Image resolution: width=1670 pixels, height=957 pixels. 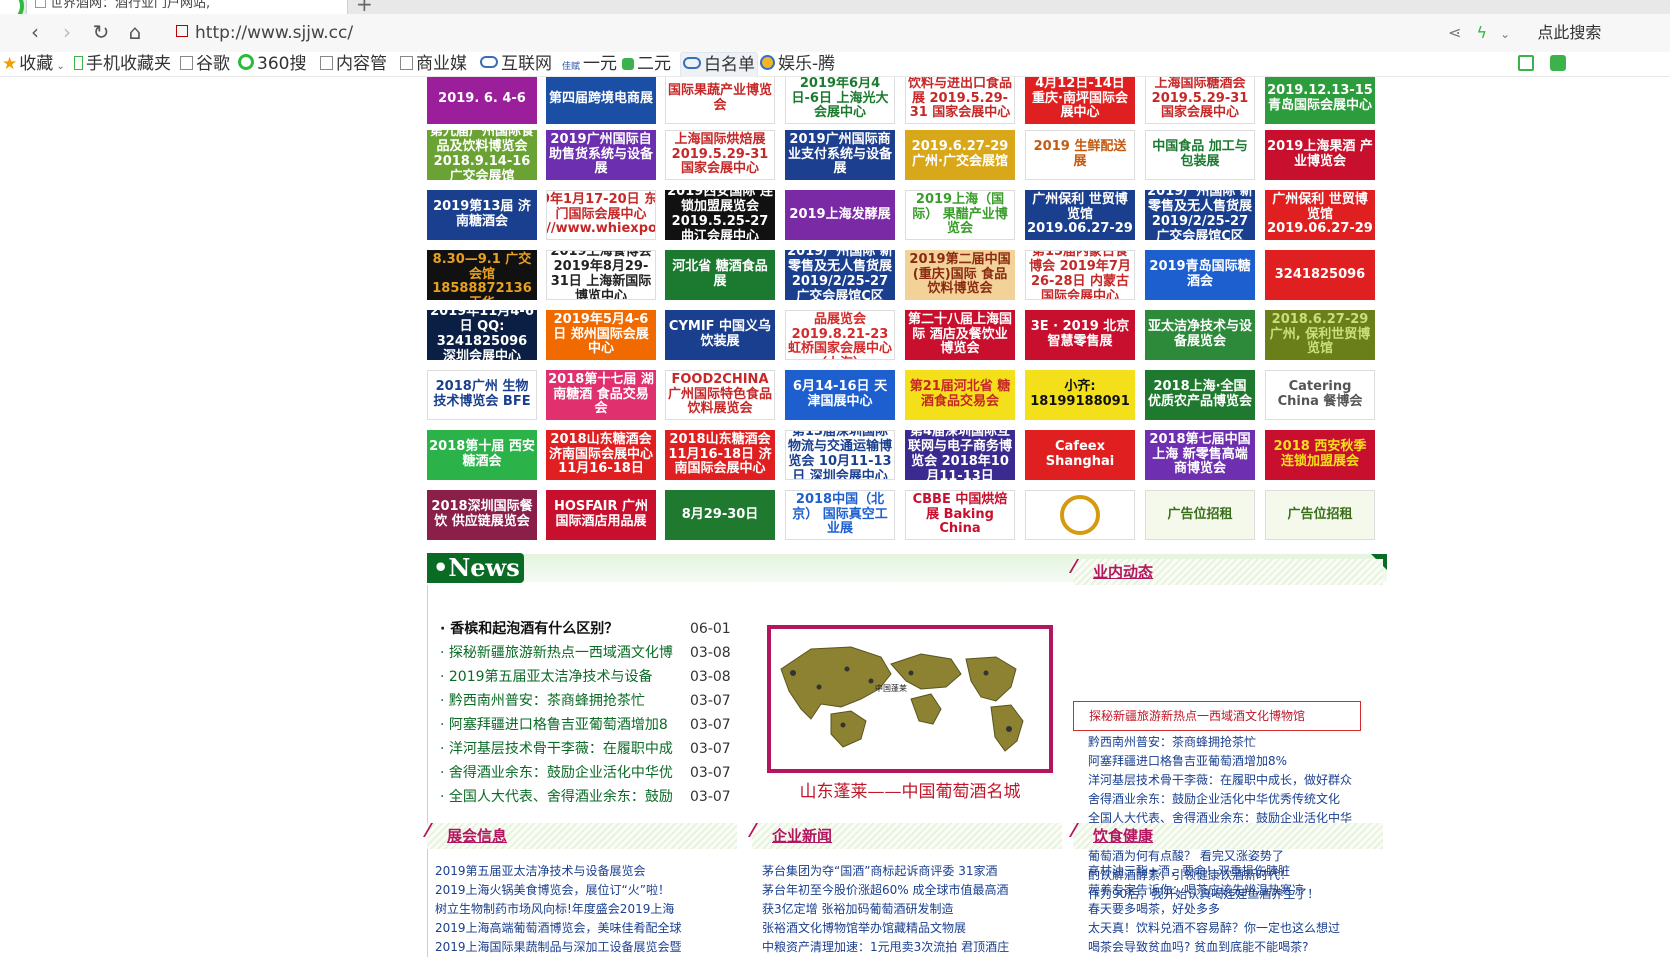 What do you see at coordinates (910, 699) in the screenshot?
I see `penglai-map-image: 中国蓬莱` at bounding box center [910, 699].